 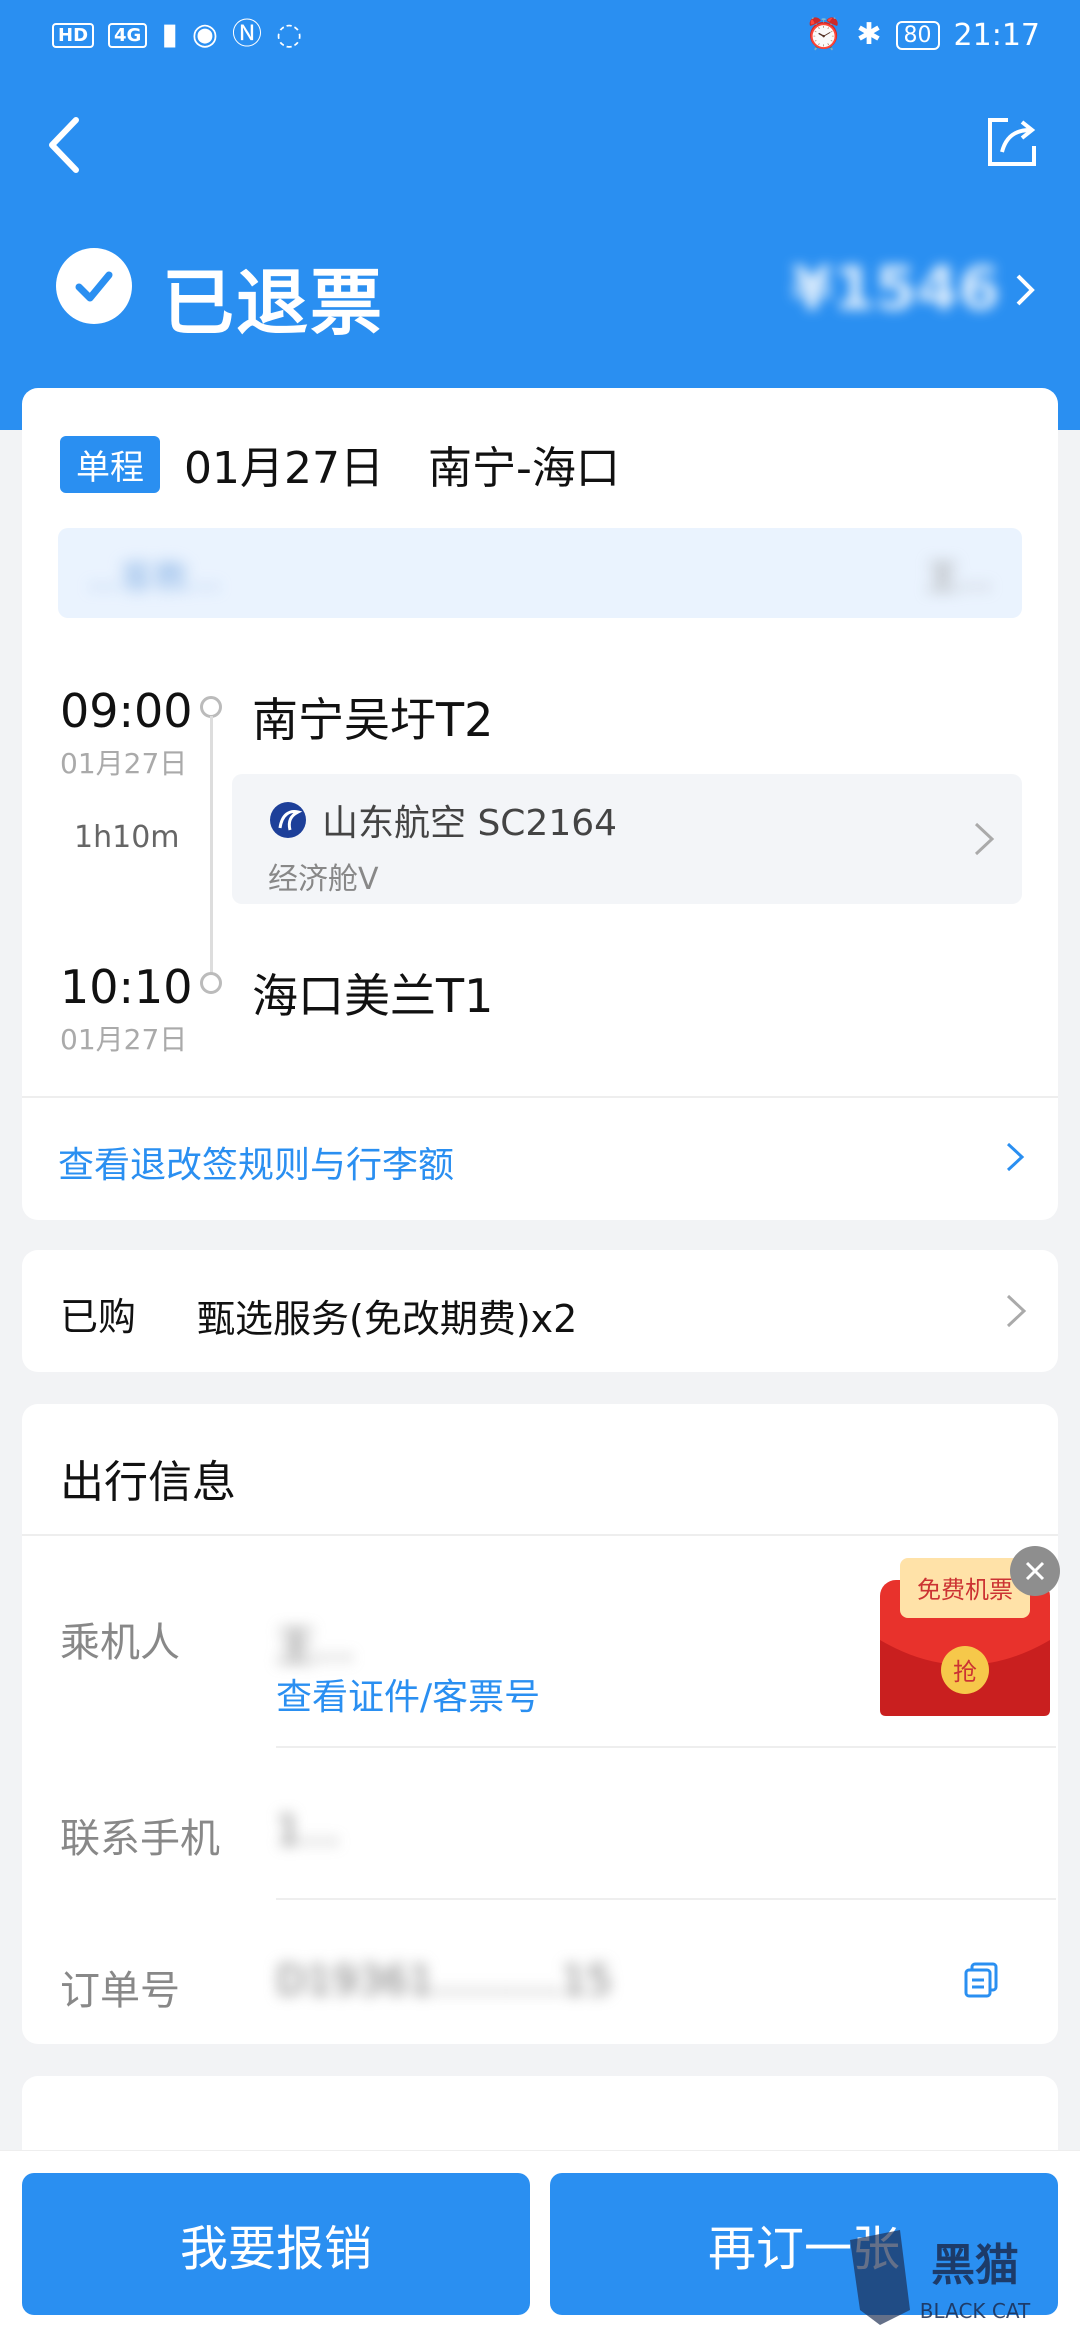 What do you see at coordinates (140, 1839) in the screenshot?
I see `phone-label: 联系手机` at bounding box center [140, 1839].